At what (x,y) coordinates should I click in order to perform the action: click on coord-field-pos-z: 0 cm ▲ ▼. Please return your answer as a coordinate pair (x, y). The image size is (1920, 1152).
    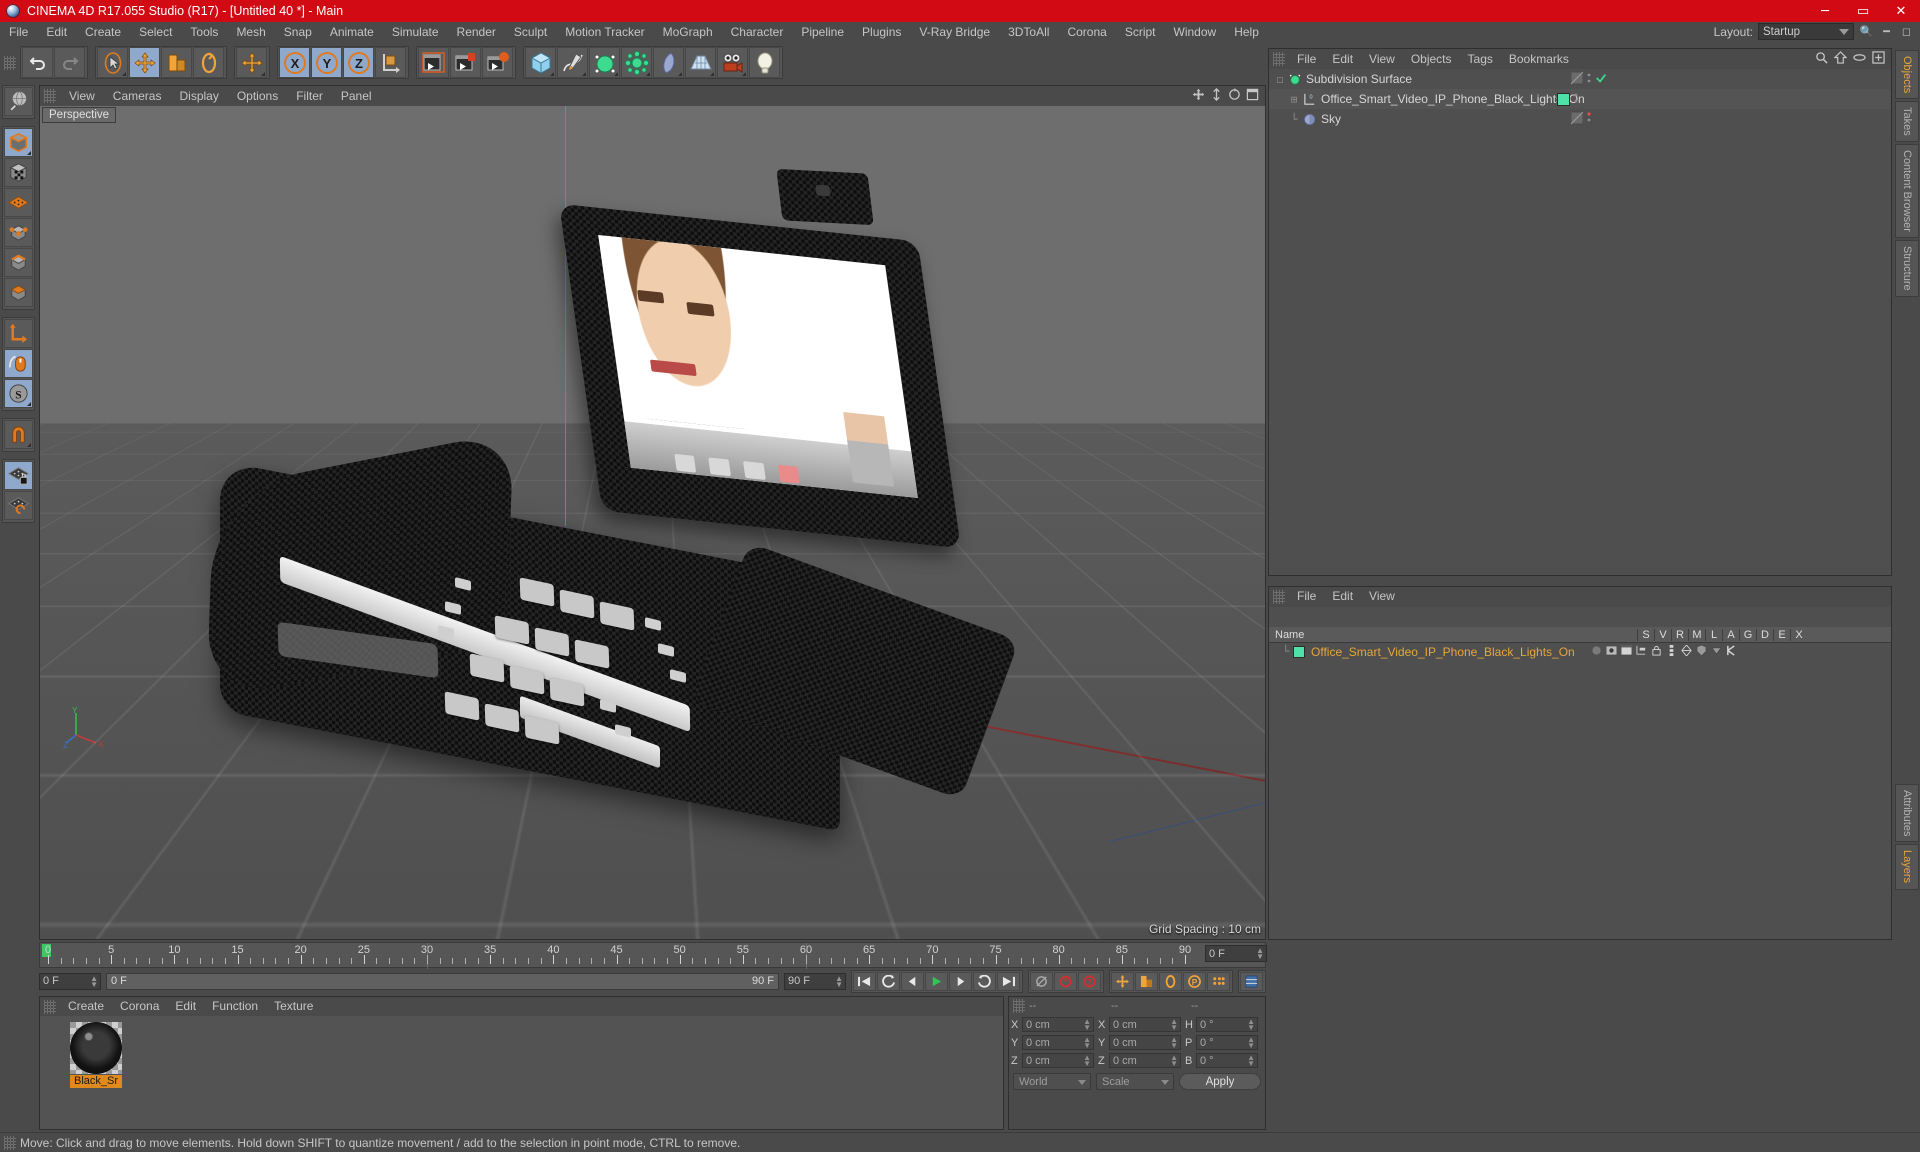
    Looking at the image, I should click on (1058, 1060).